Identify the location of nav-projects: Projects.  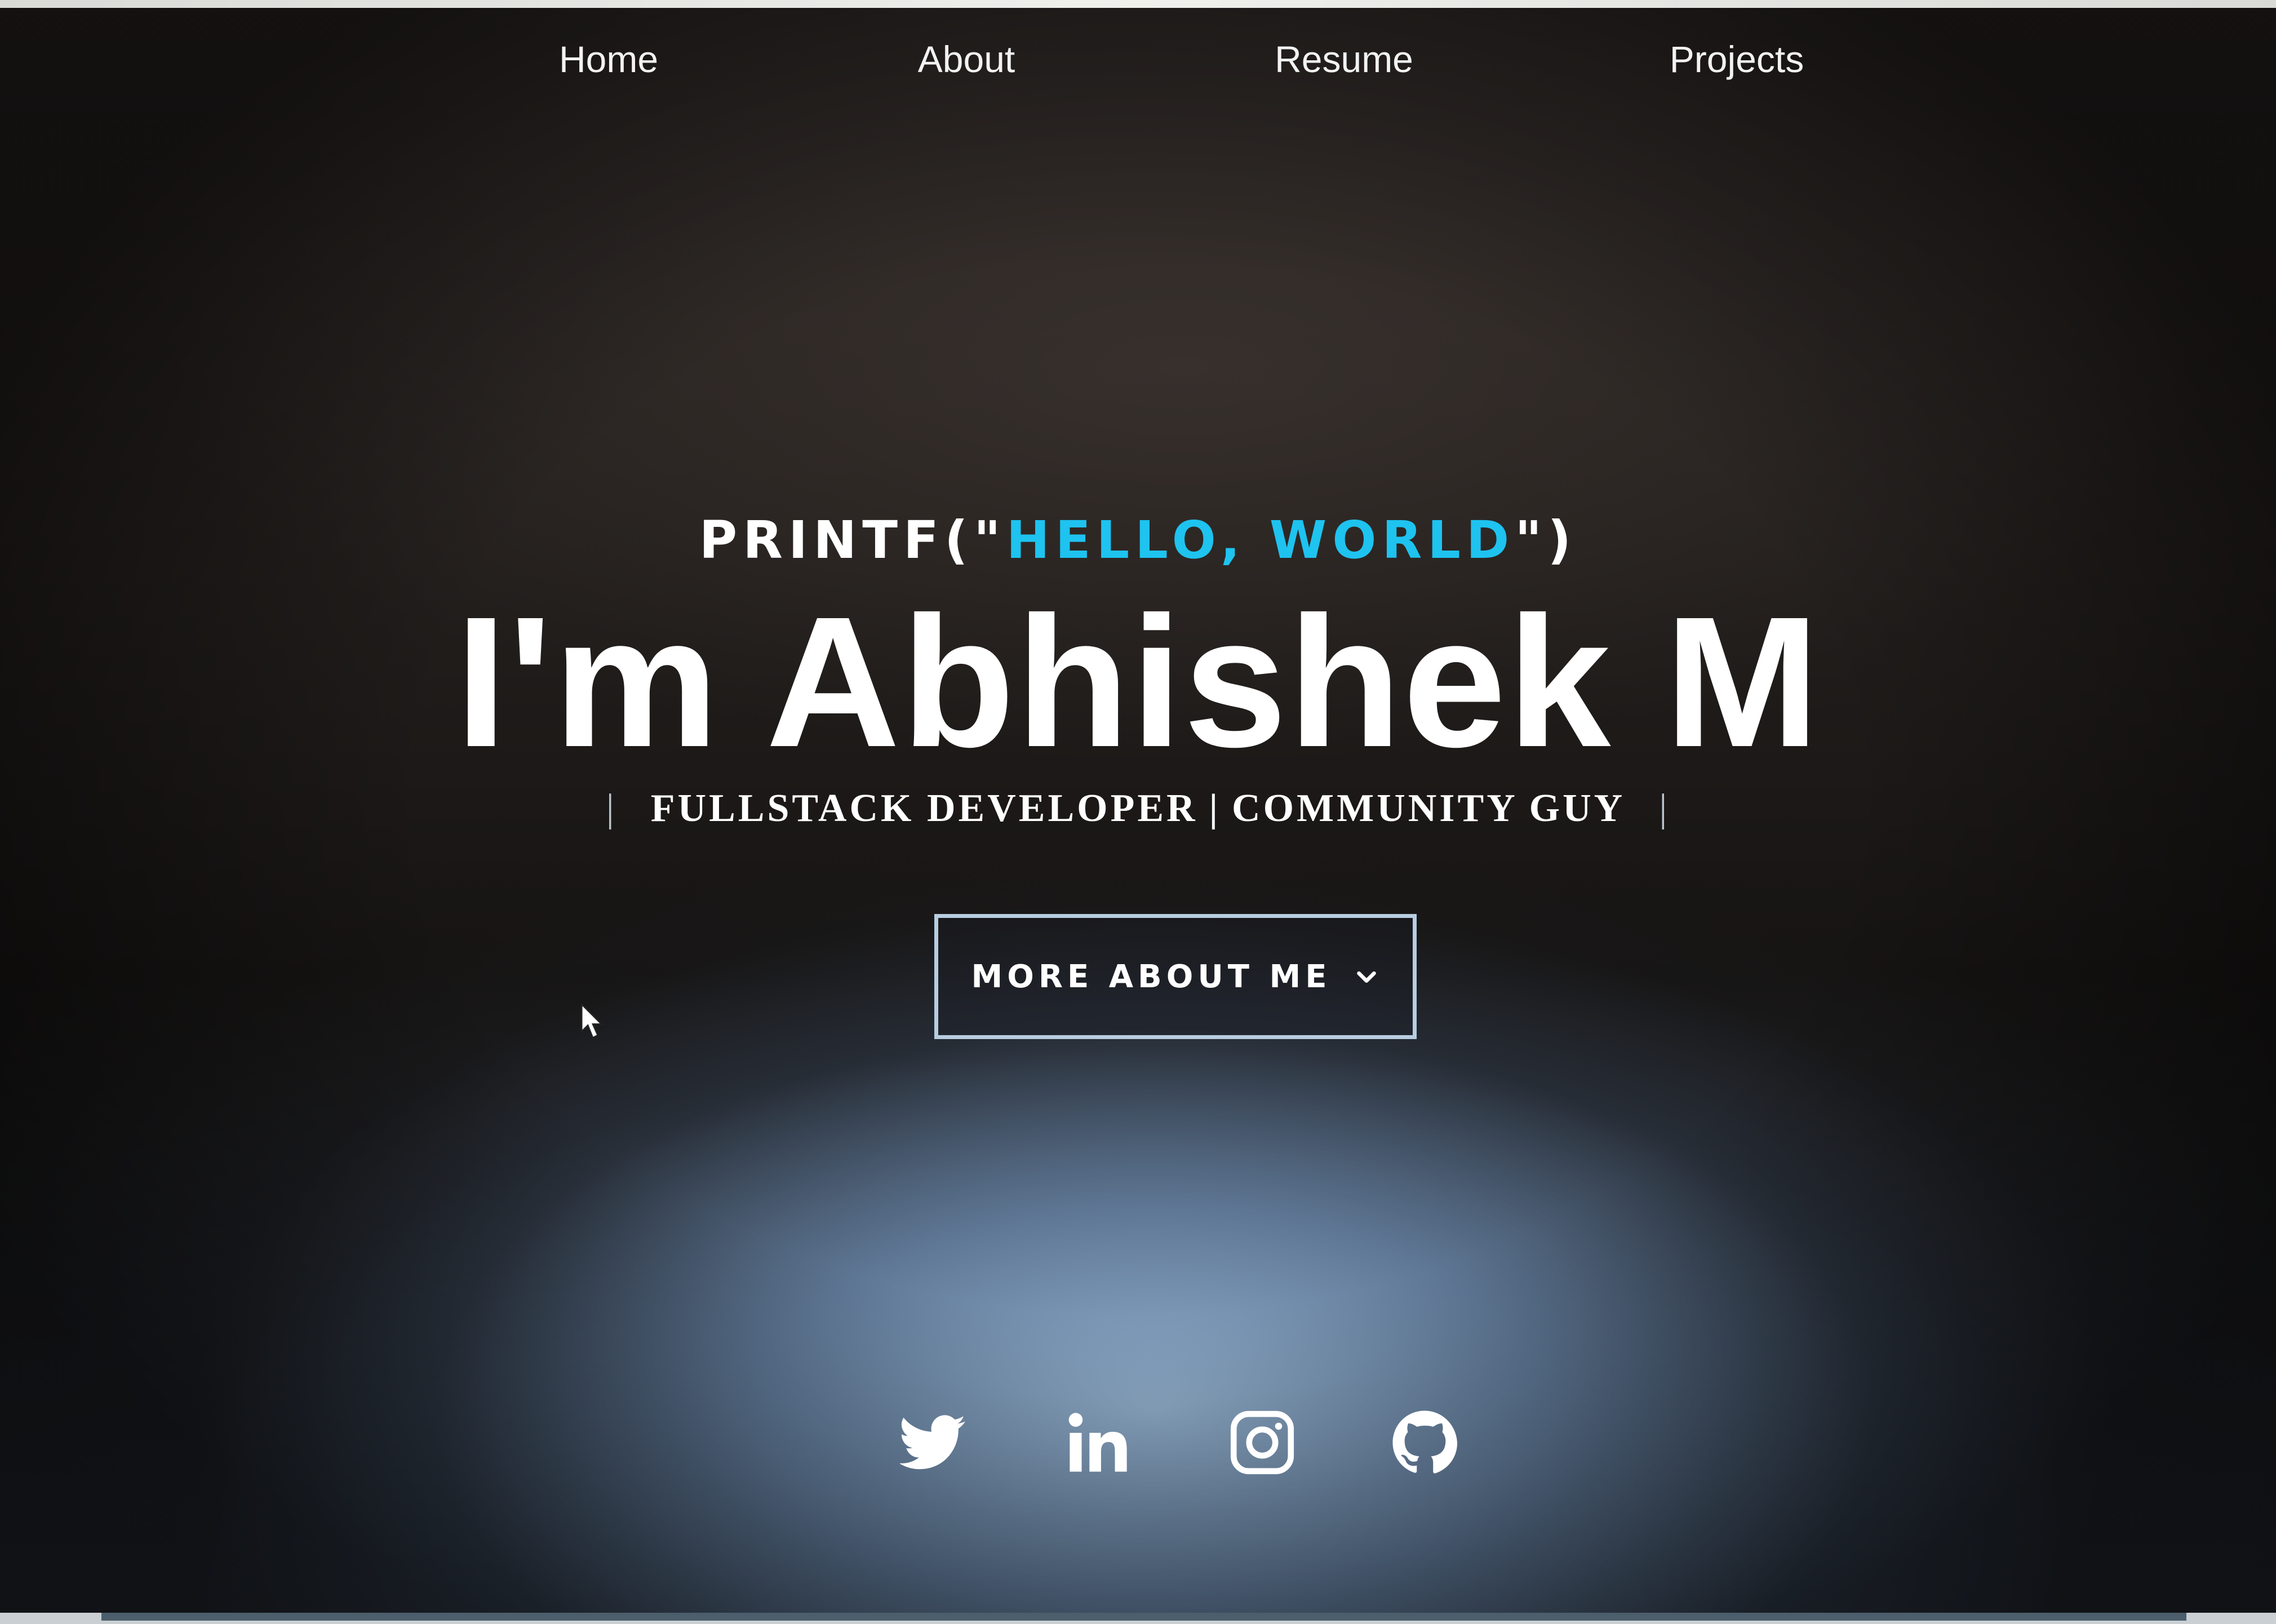
(1737, 60).